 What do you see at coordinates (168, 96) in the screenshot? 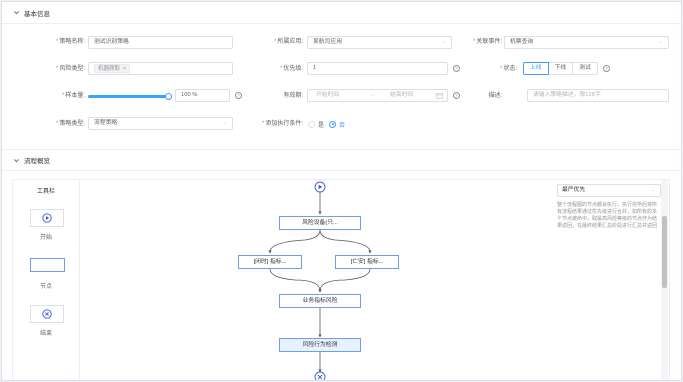
I see `sample-rate-slider-handle` at bounding box center [168, 96].